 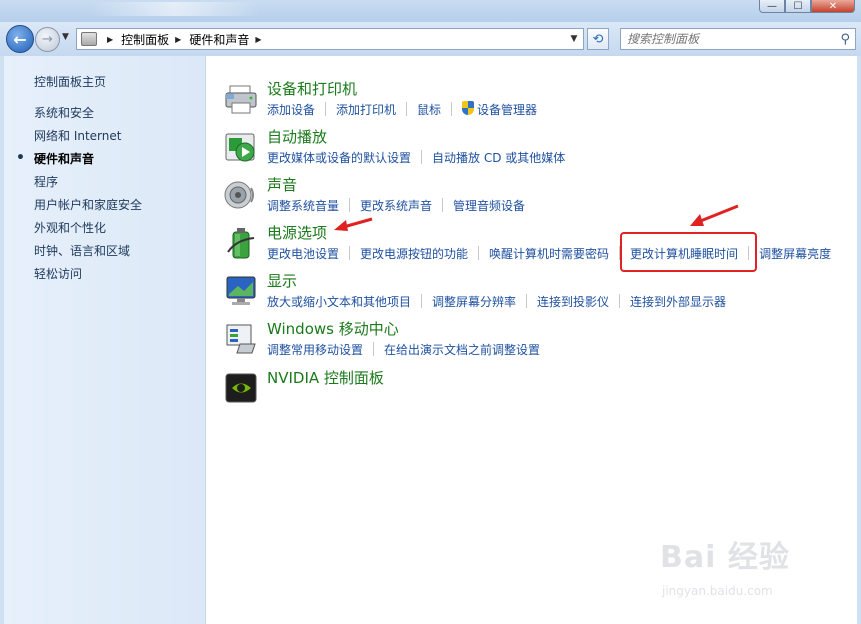 I want to click on annotation-highlight-box, so click(x=688, y=252).